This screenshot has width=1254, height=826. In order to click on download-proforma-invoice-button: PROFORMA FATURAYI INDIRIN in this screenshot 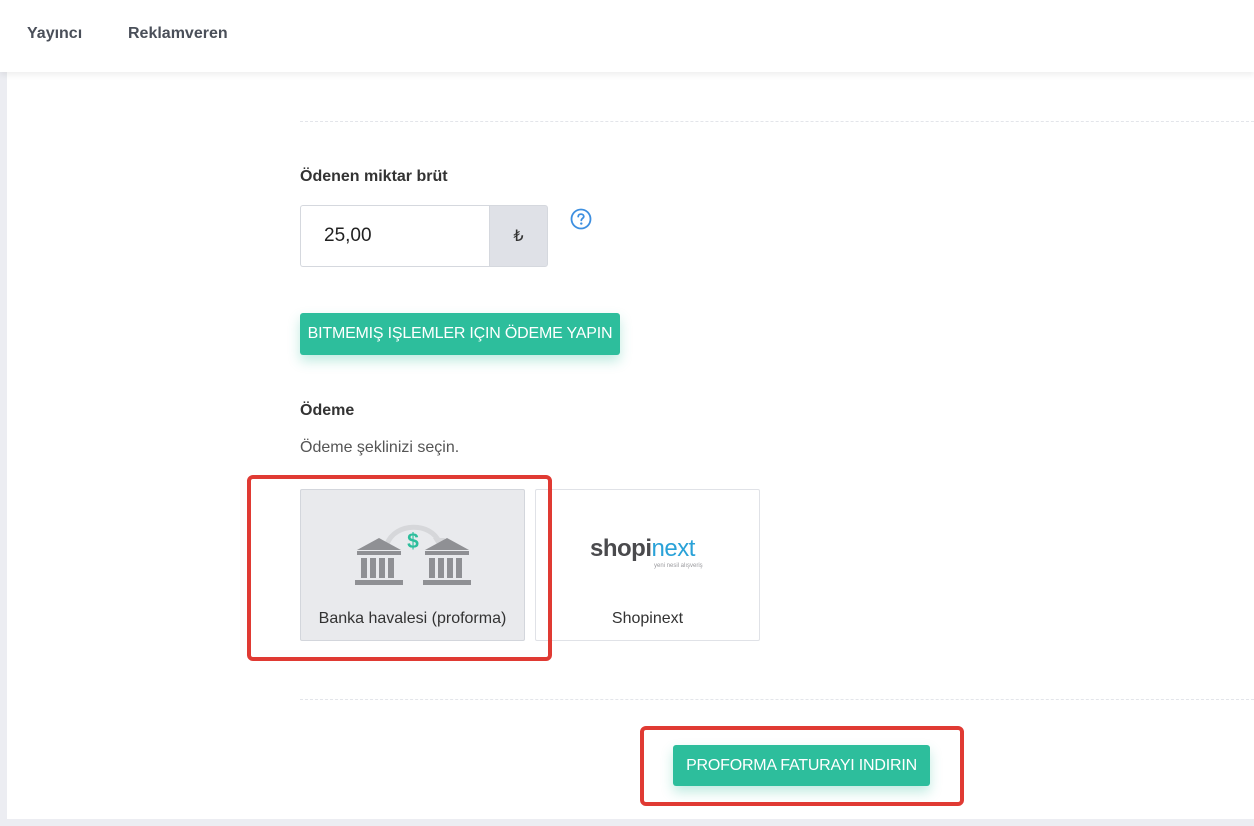, I will do `click(801, 765)`.